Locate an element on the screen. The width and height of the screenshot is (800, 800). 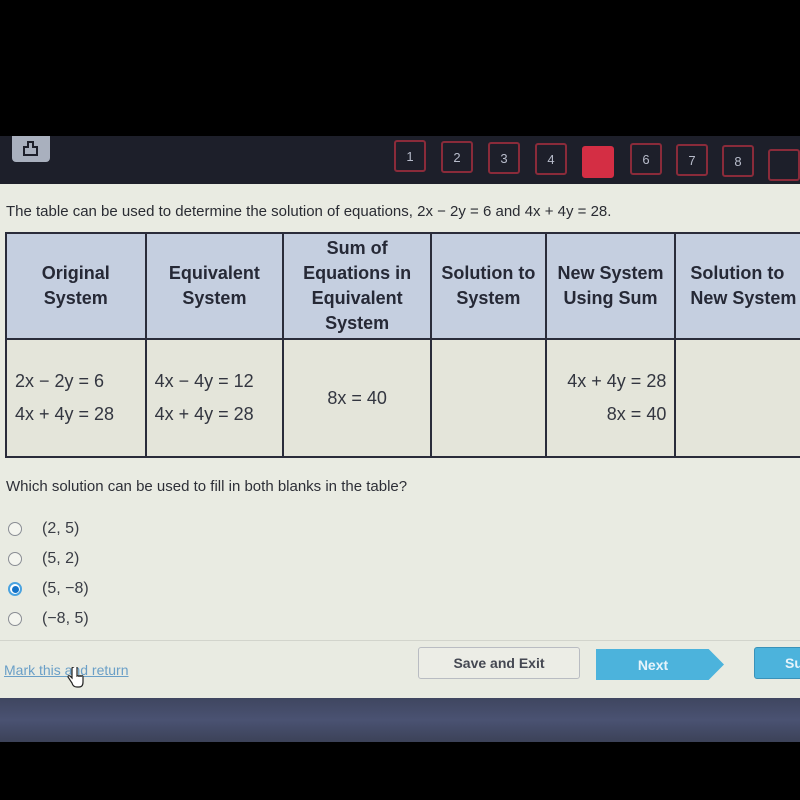
radio-button-selected is located at coordinates (15, 589).